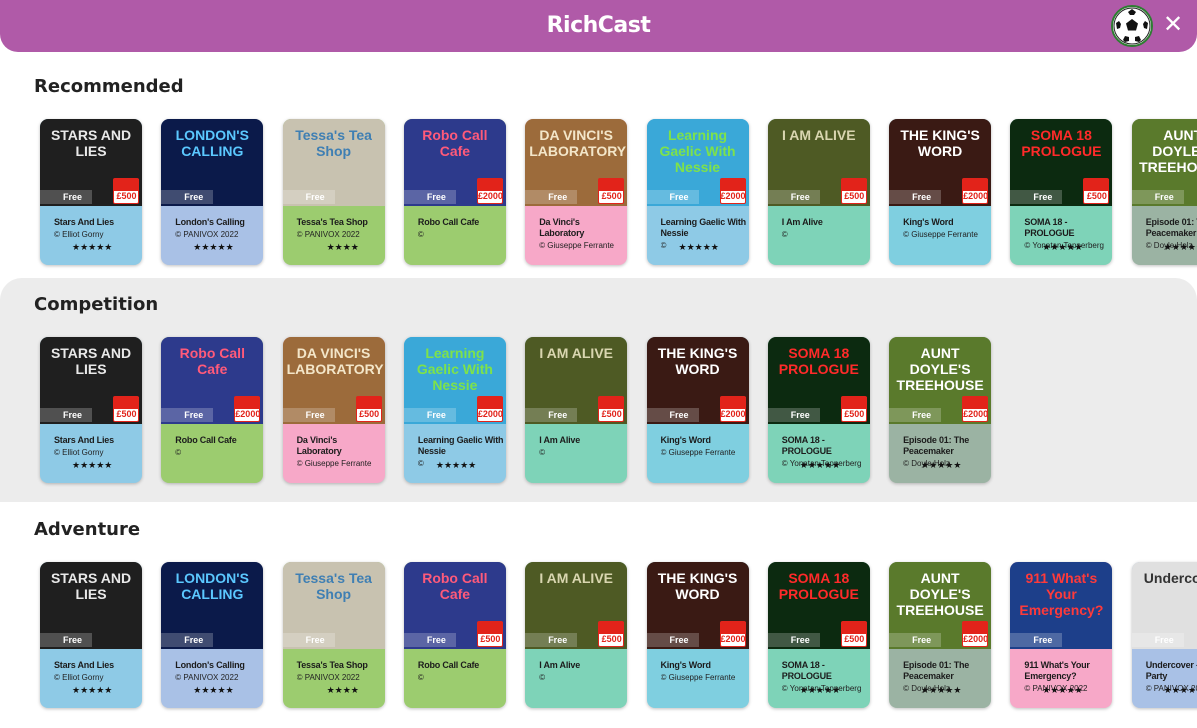 The width and height of the screenshot is (1197, 728). What do you see at coordinates (697, 162) in the screenshot?
I see `story-cover: Learning Gaelic With Nessie Free £2000` at bounding box center [697, 162].